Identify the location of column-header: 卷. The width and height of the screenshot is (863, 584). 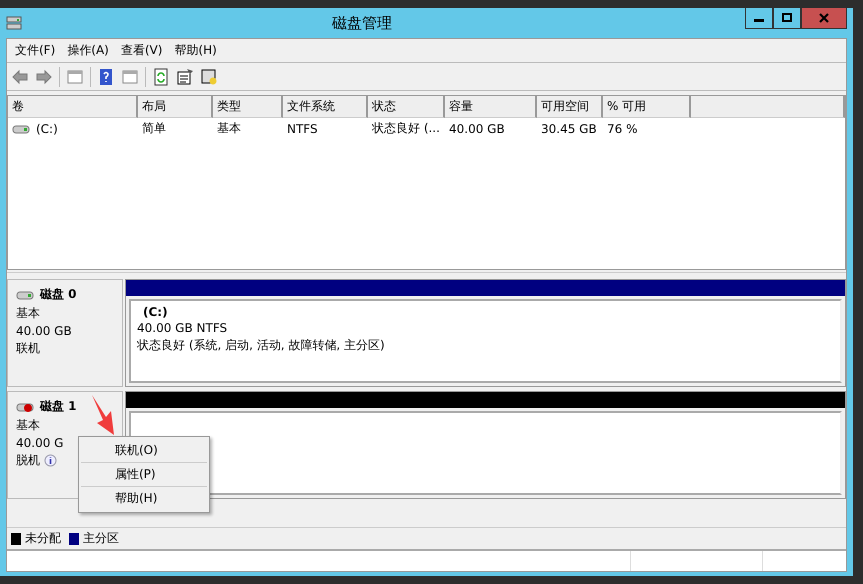
(73, 107).